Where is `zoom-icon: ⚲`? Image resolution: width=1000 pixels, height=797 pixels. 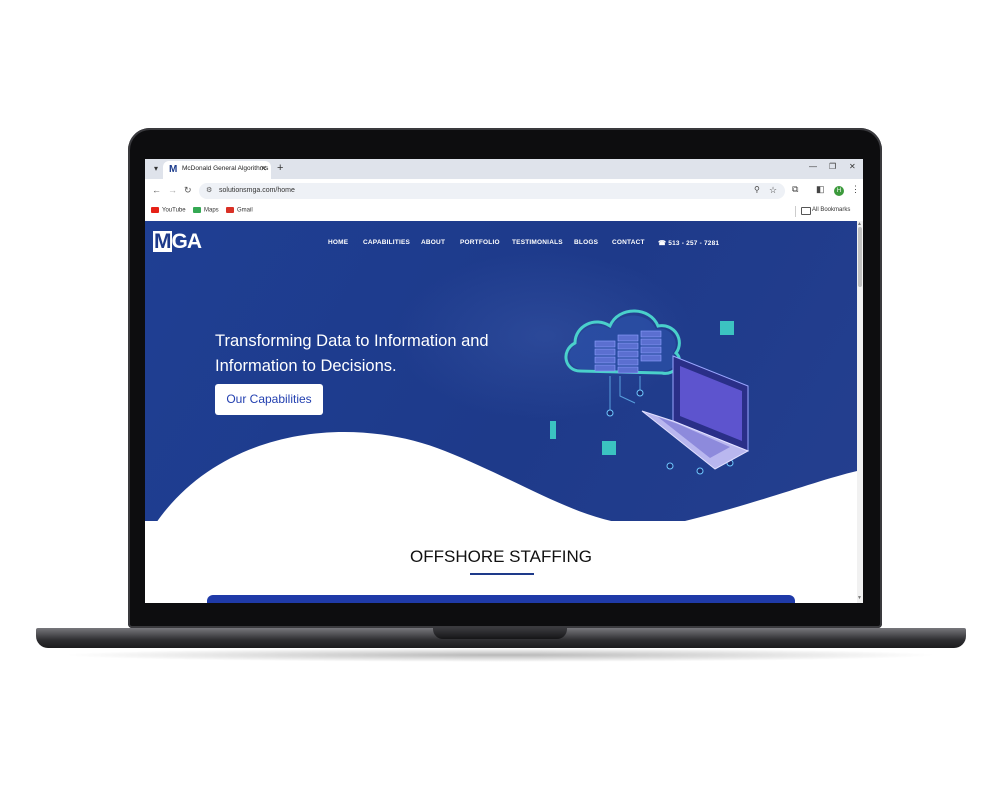
zoom-icon: ⚲ is located at coordinates (757, 189).